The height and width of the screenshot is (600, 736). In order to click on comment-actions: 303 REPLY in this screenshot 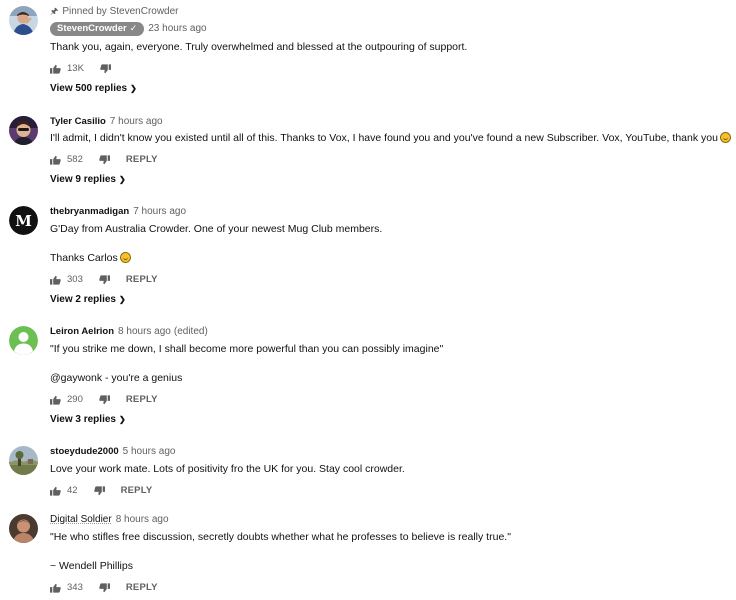, I will do `click(104, 279)`.